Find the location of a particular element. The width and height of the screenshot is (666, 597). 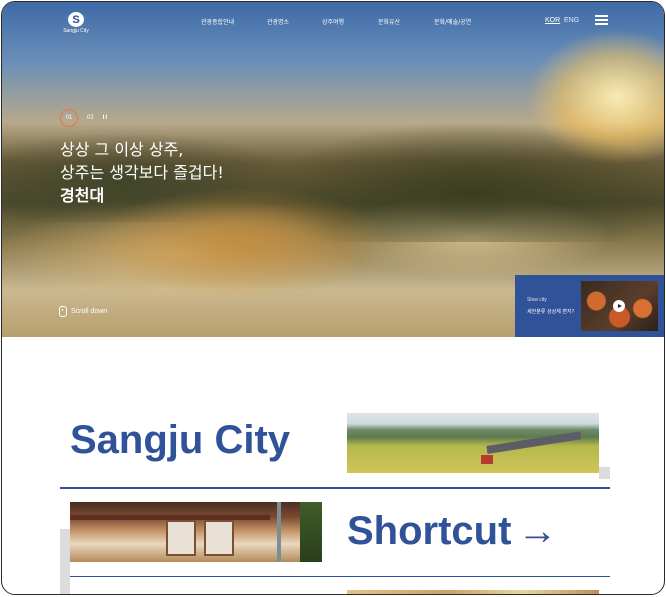

nav-item-attractions: 관광명소 is located at coordinates (278, 21).